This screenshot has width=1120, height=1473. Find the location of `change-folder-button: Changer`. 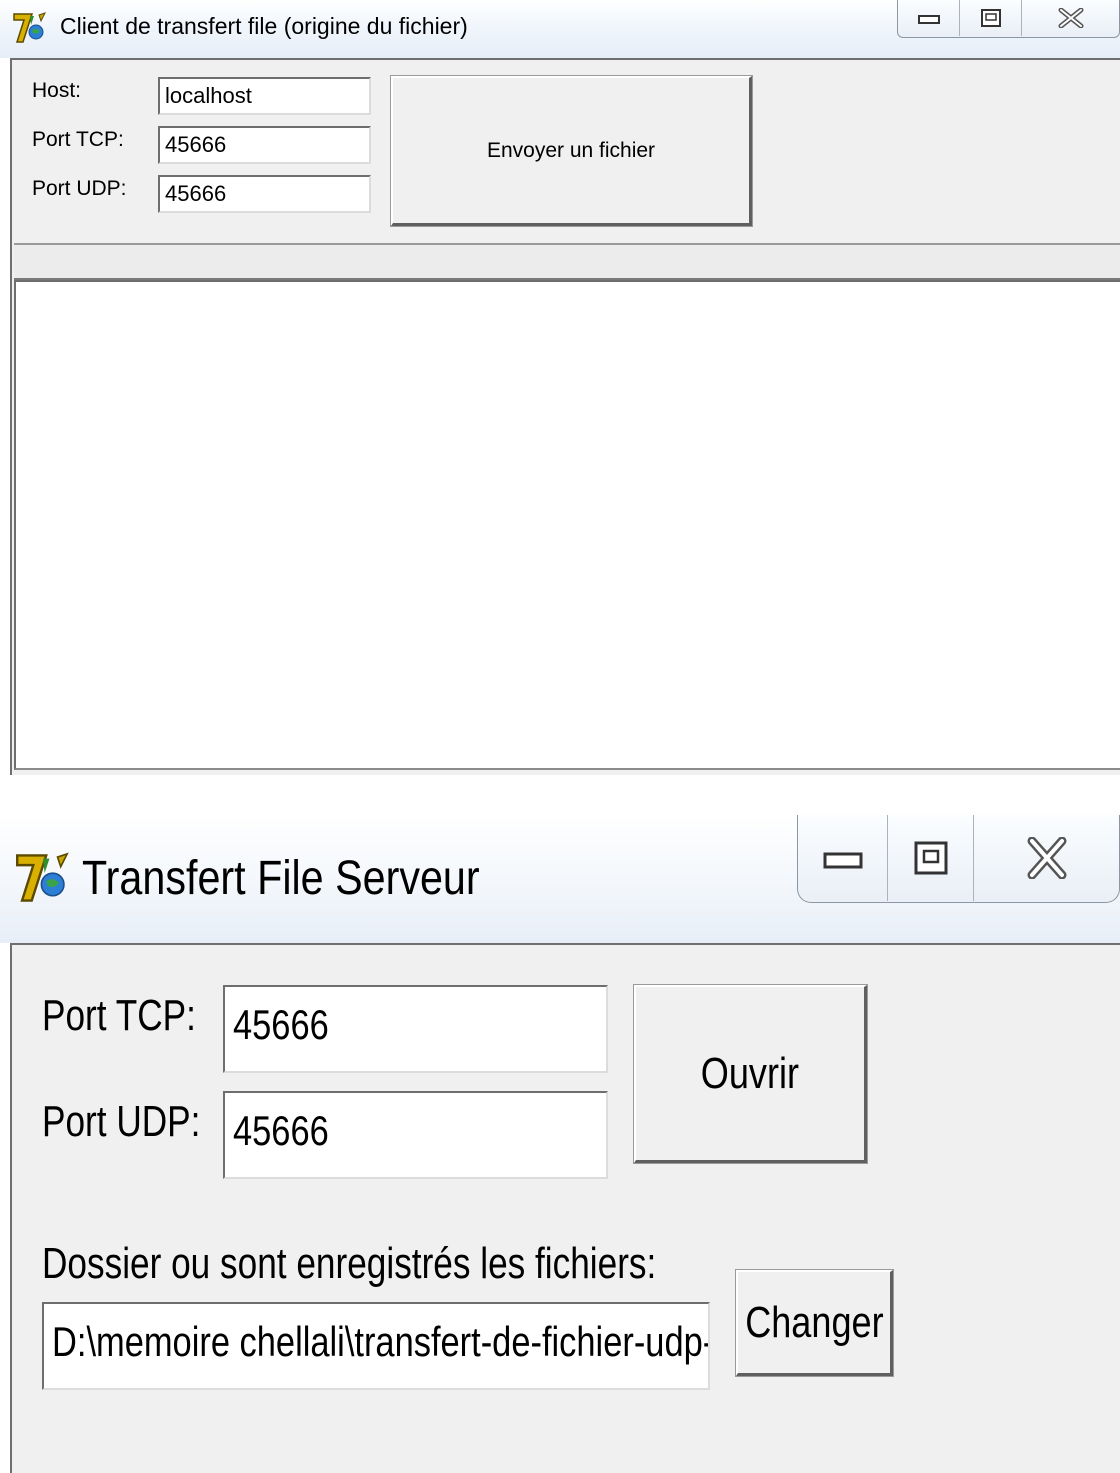

change-folder-button: Changer is located at coordinates (814, 1323).